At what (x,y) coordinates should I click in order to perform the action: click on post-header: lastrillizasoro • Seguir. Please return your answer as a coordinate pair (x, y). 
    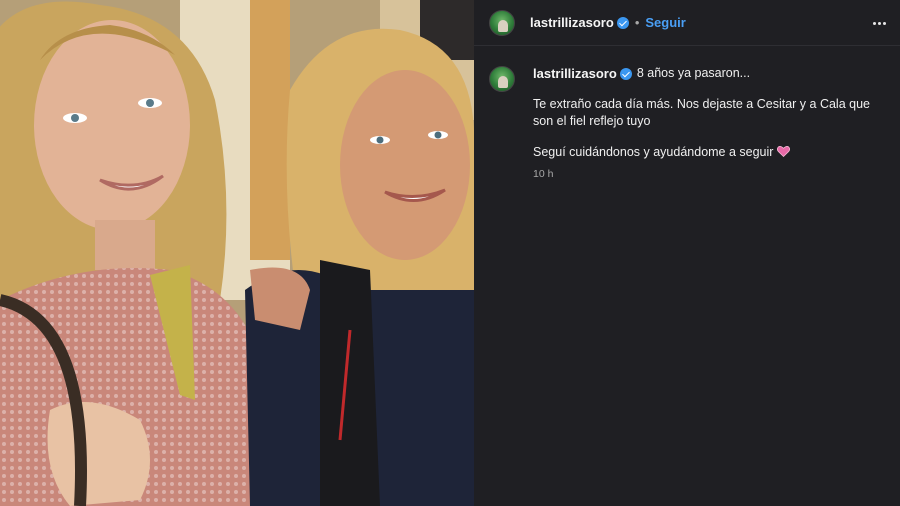
    Looking at the image, I should click on (687, 23).